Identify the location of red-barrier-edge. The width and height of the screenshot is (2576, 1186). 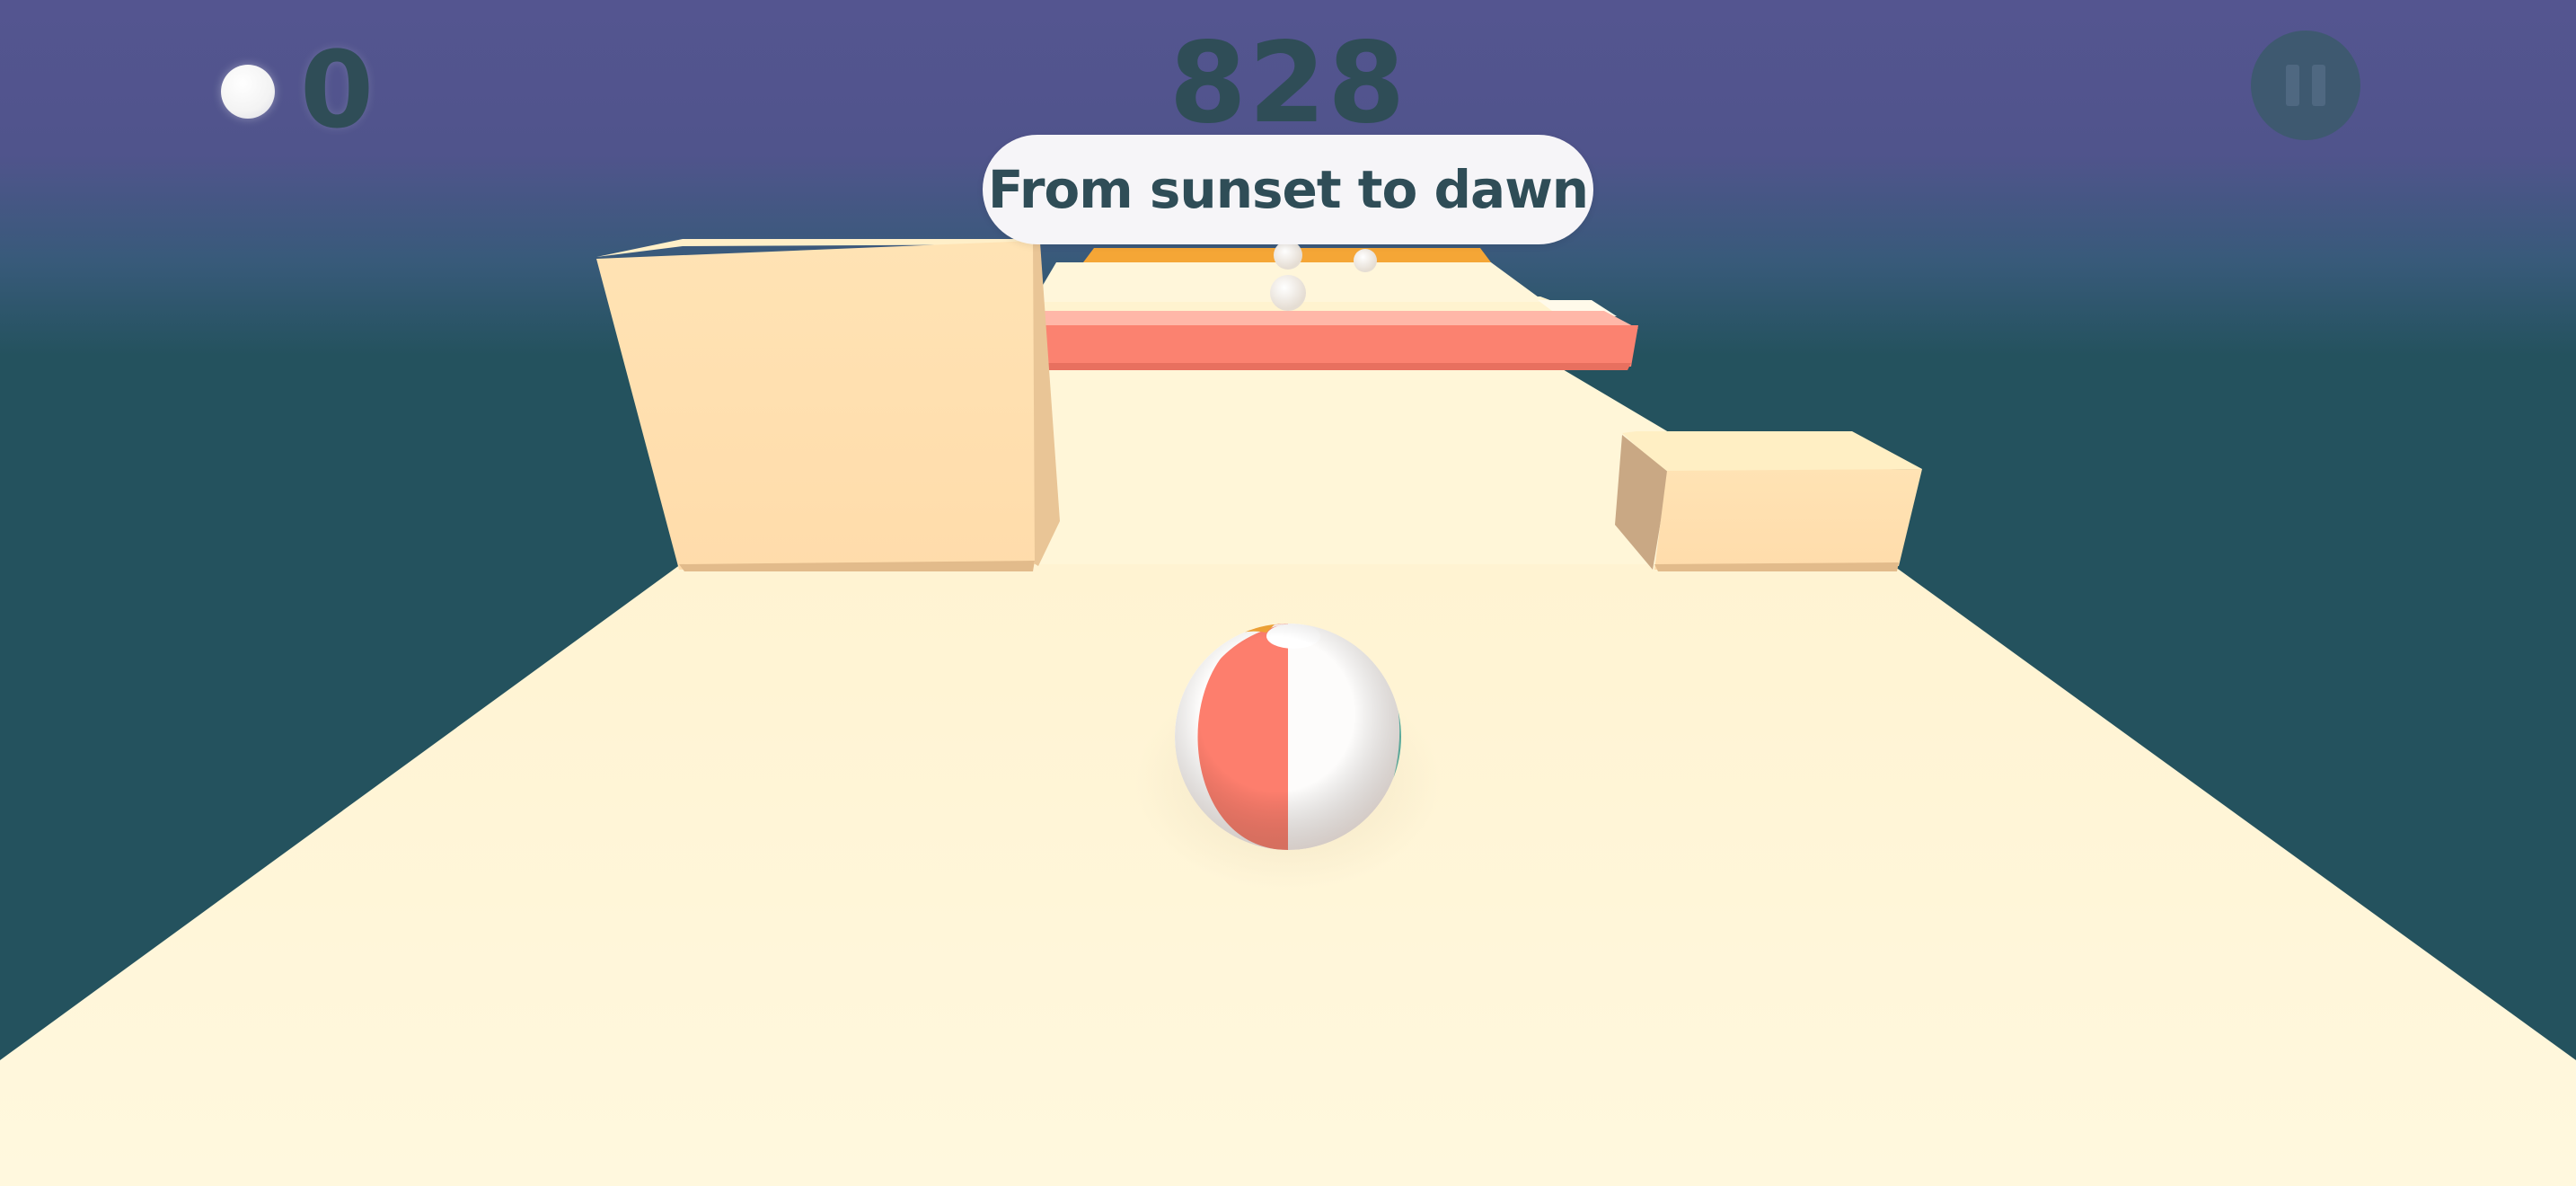
(1334, 366).